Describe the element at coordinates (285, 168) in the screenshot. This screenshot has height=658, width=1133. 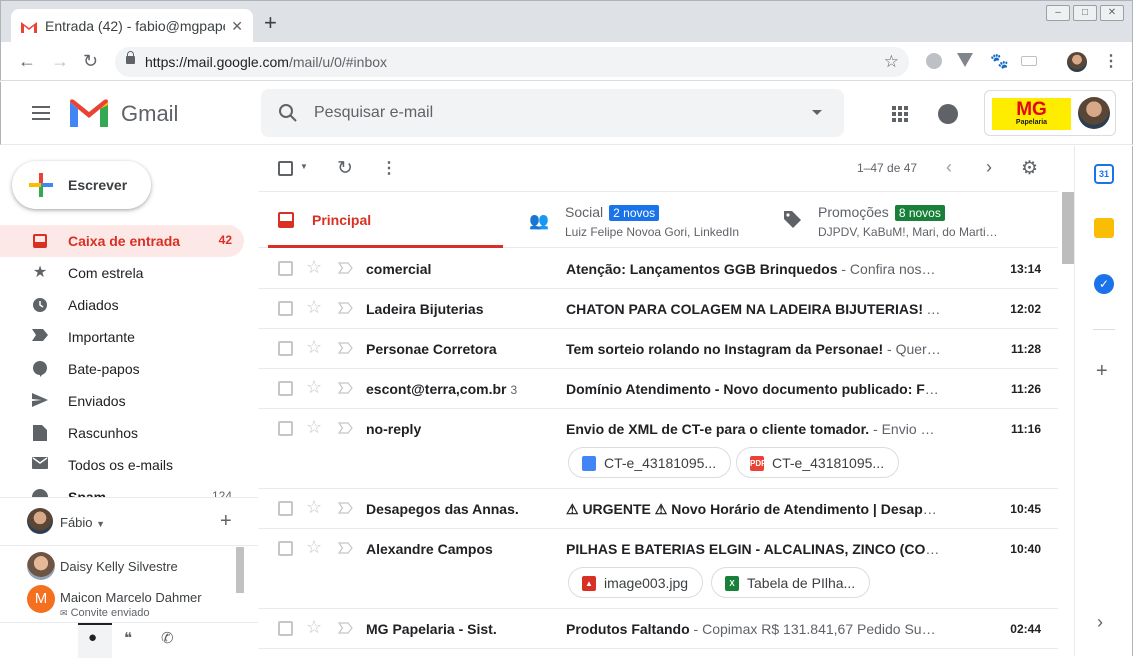
I see `select-all-checkbox` at that location.